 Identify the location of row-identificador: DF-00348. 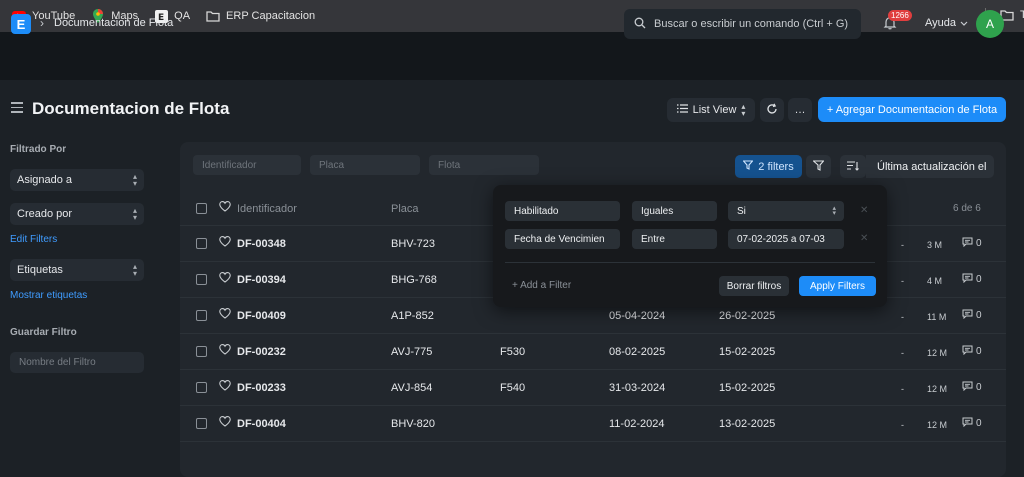
(261, 244).